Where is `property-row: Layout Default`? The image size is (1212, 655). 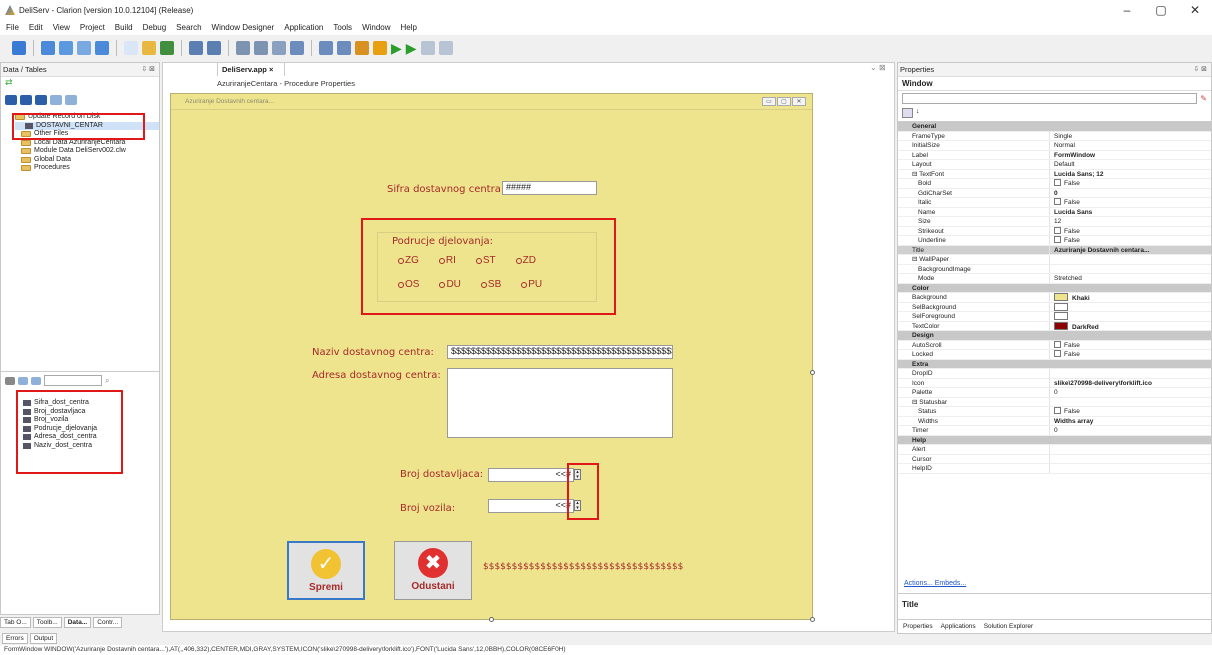
property-row: Layout Default is located at coordinates (1054, 165).